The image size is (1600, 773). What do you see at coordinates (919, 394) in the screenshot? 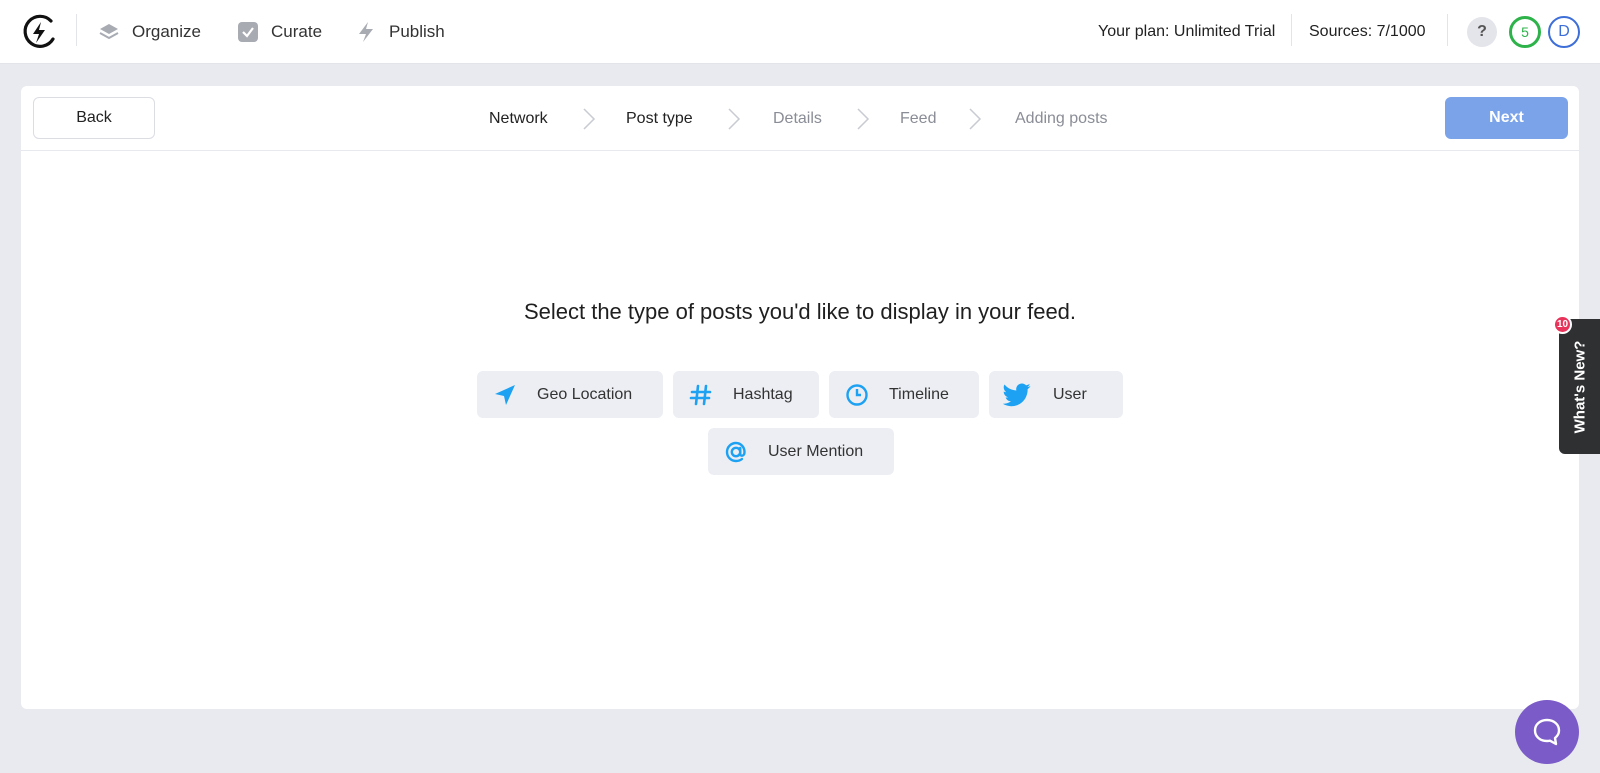
I see `post-type-label: Timeline` at bounding box center [919, 394].